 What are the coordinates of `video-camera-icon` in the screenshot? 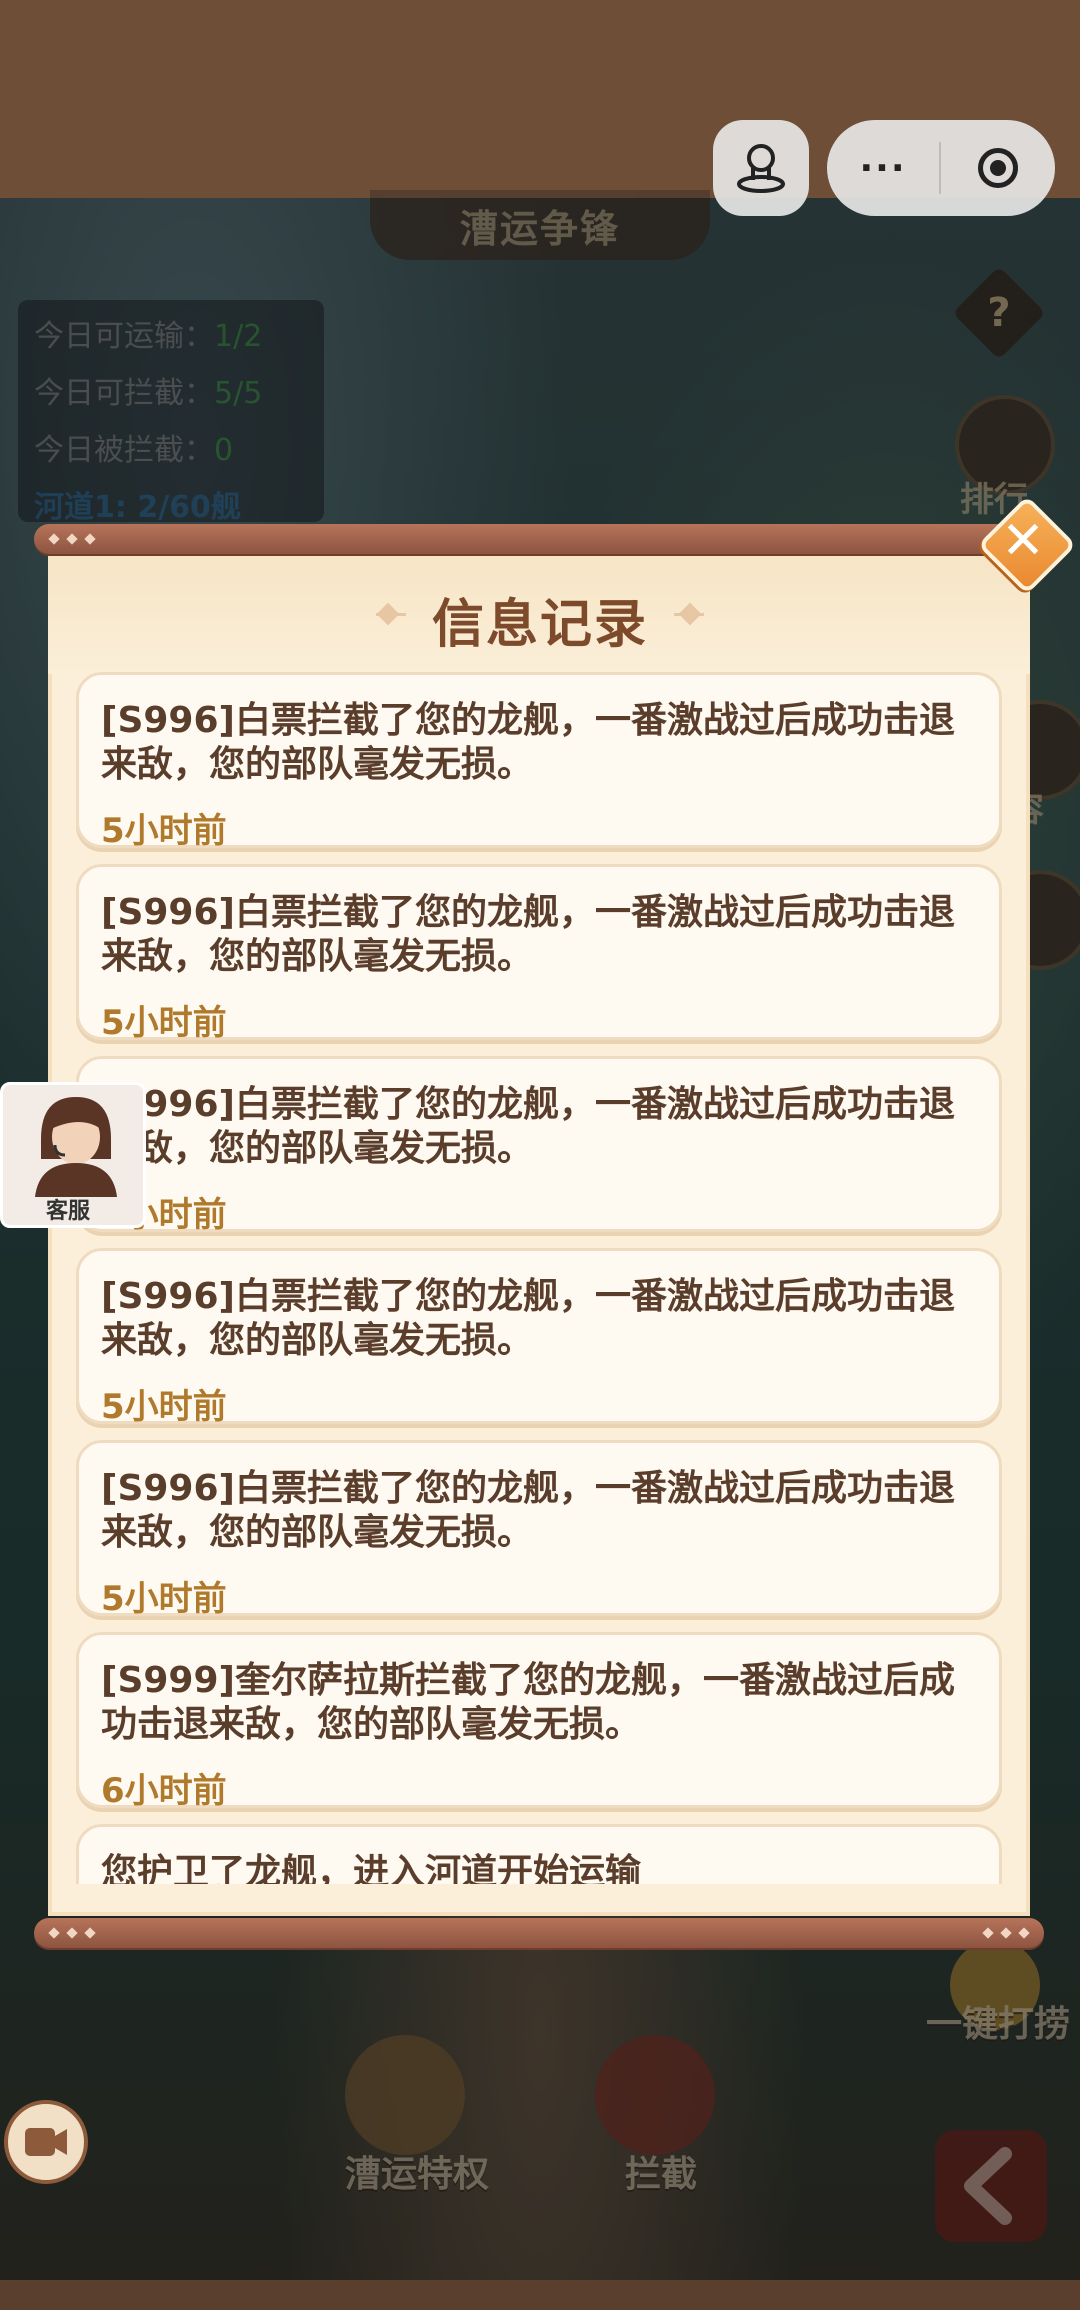 It's located at (46, 2142).